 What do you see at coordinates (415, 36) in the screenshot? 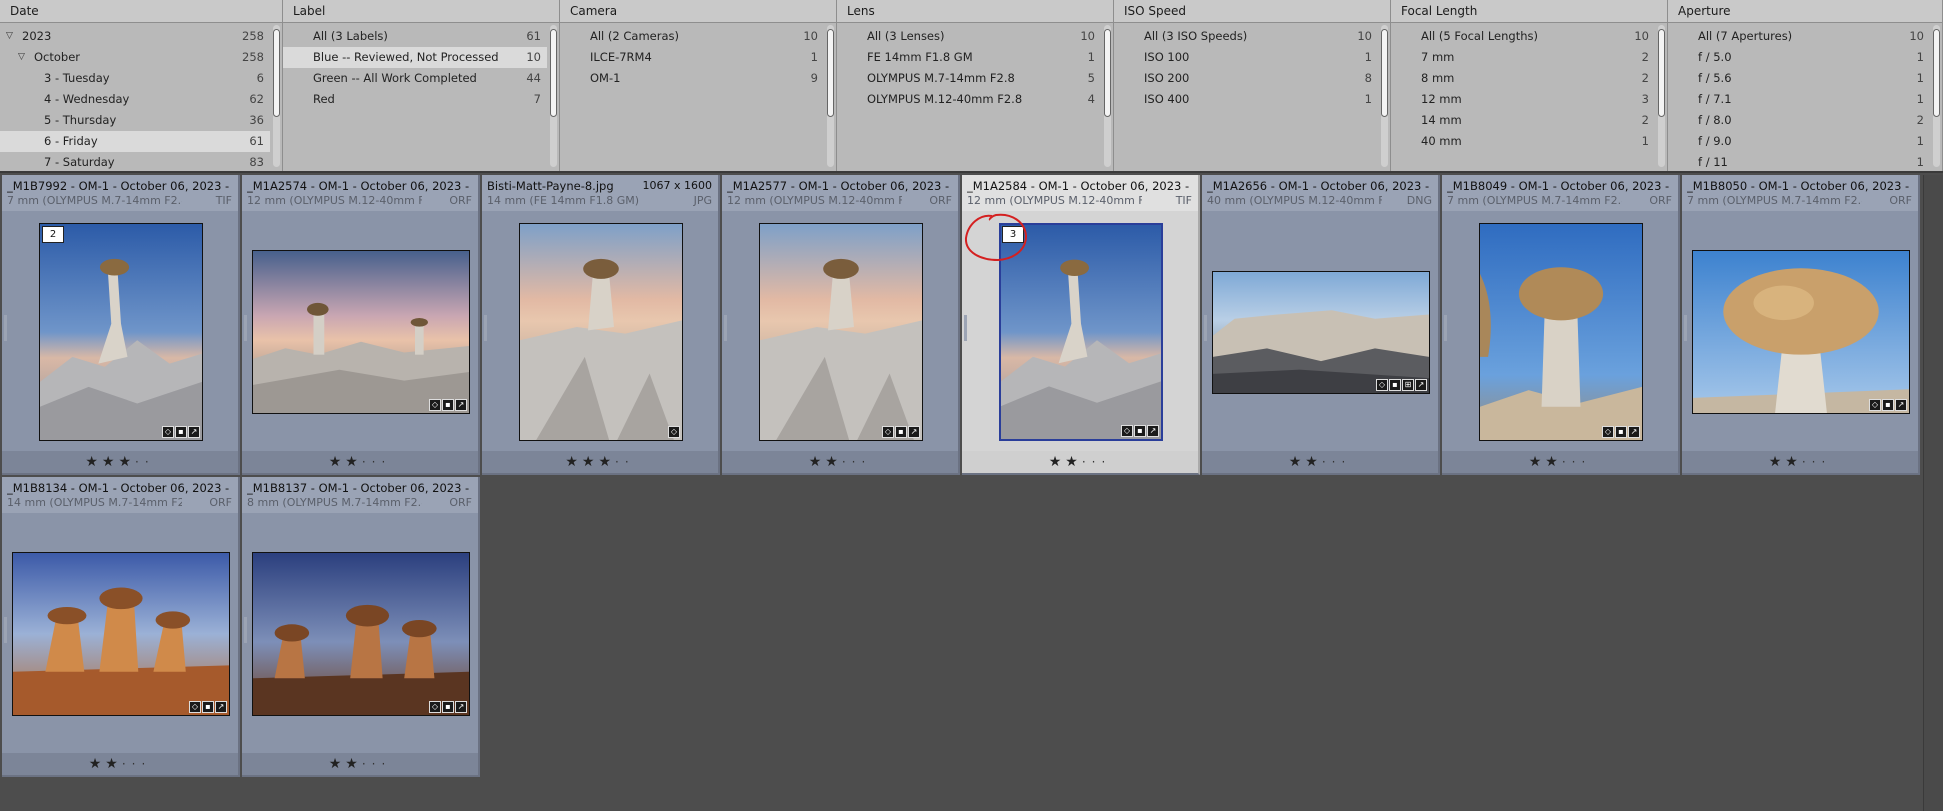
I see `filter-item: All (3 Labels) 61` at bounding box center [415, 36].